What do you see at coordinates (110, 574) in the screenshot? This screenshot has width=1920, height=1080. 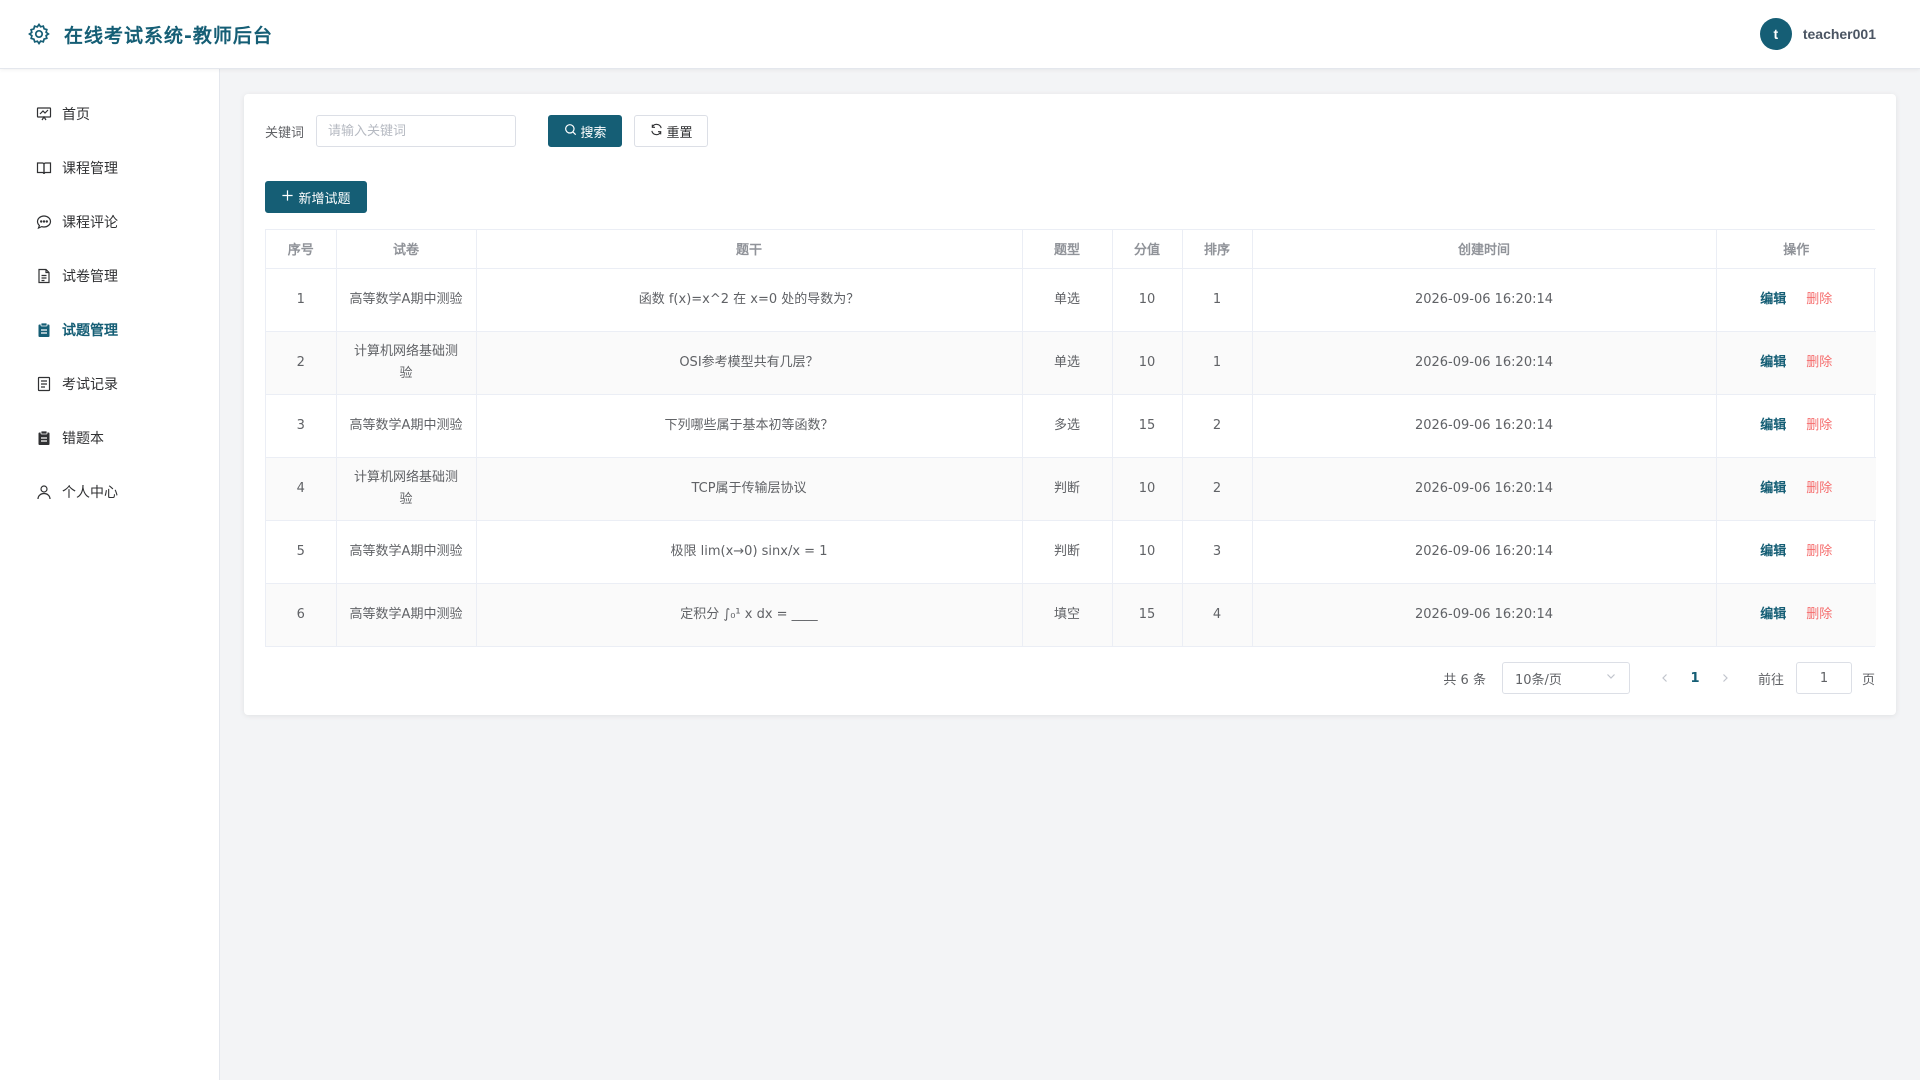 I see `sidebar: 首页 课程管理 课程评论 试卷管理 试题管理 考试记录 错题本 个人中心` at bounding box center [110, 574].